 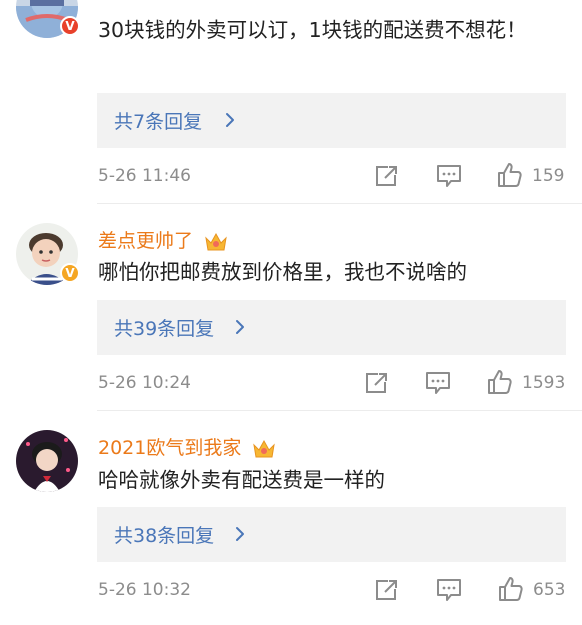 What do you see at coordinates (164, 329) in the screenshot?
I see `replies-label: 共39条回复` at bounding box center [164, 329].